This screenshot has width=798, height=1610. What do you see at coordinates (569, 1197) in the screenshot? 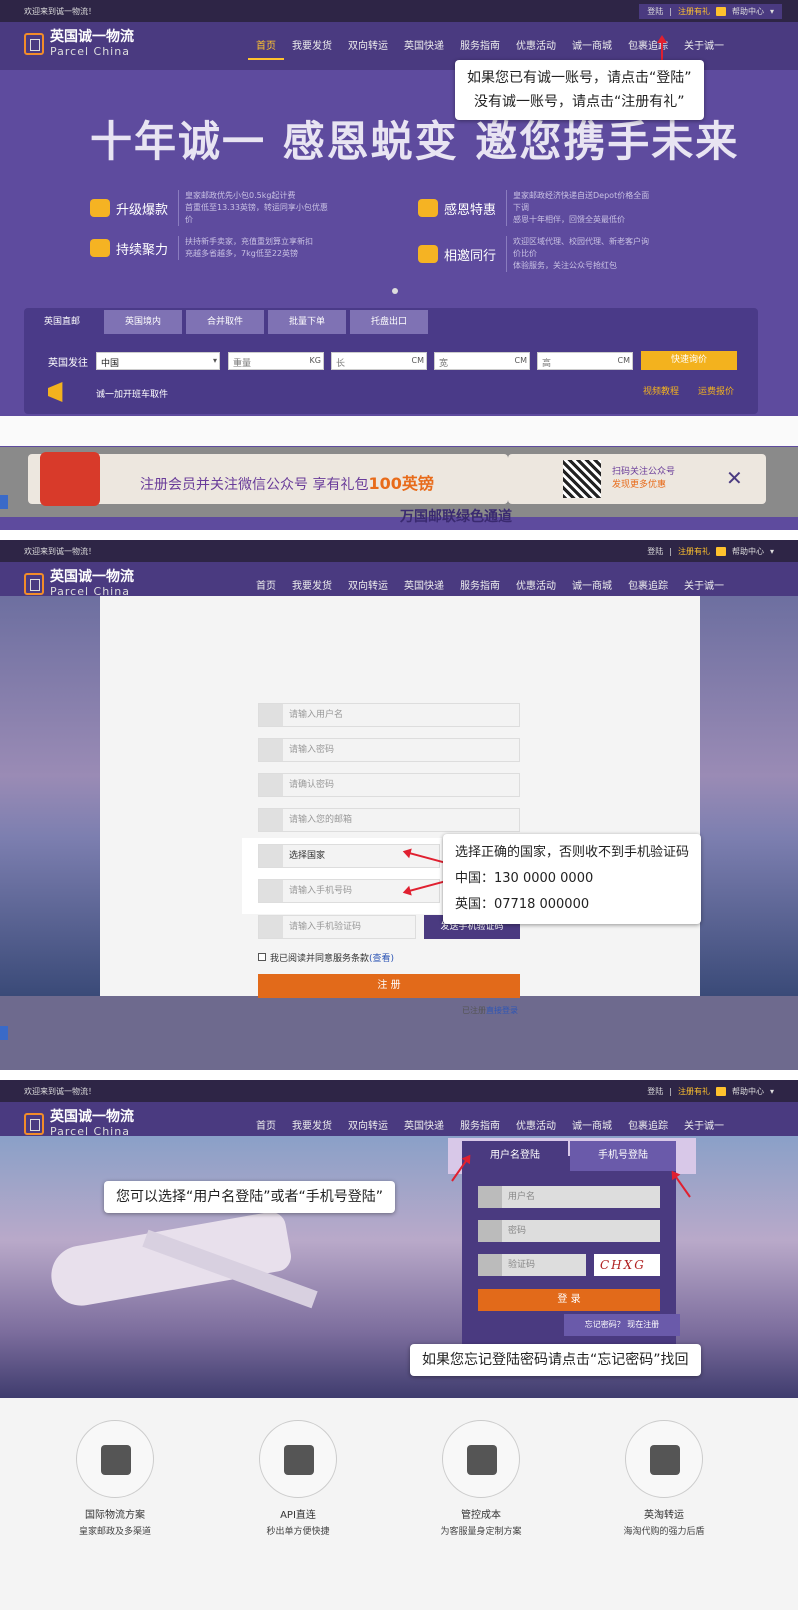
I see `username-input: 用户名` at bounding box center [569, 1197].